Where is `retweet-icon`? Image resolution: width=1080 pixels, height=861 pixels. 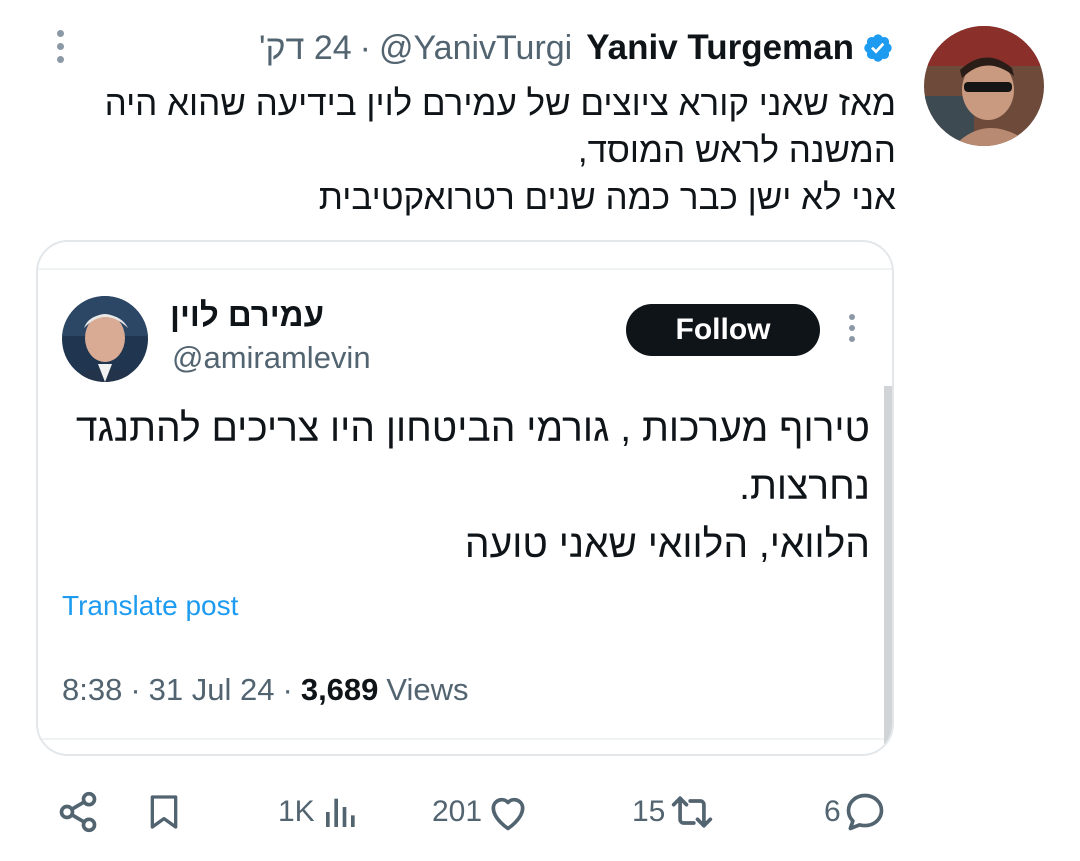 retweet-icon is located at coordinates (692, 812).